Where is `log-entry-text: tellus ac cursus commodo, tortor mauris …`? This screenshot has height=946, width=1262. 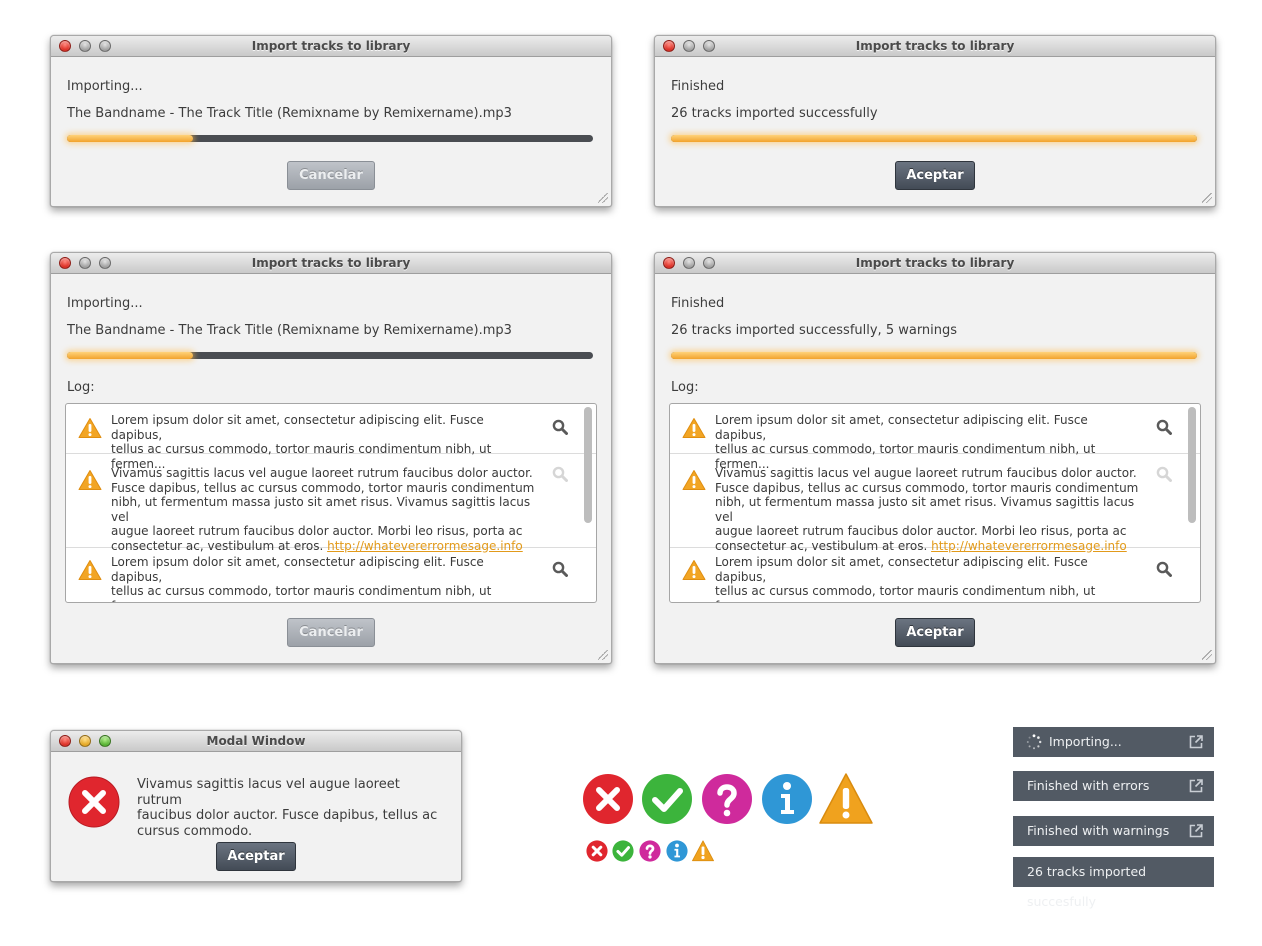
log-entry-text: tellus ac cursus commodo, tortor mauris … is located at coordinates (301, 593).